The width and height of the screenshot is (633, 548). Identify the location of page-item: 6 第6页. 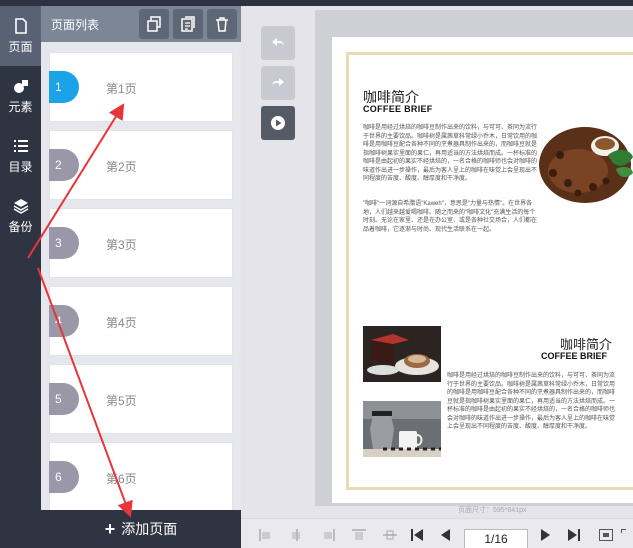
(141, 477).